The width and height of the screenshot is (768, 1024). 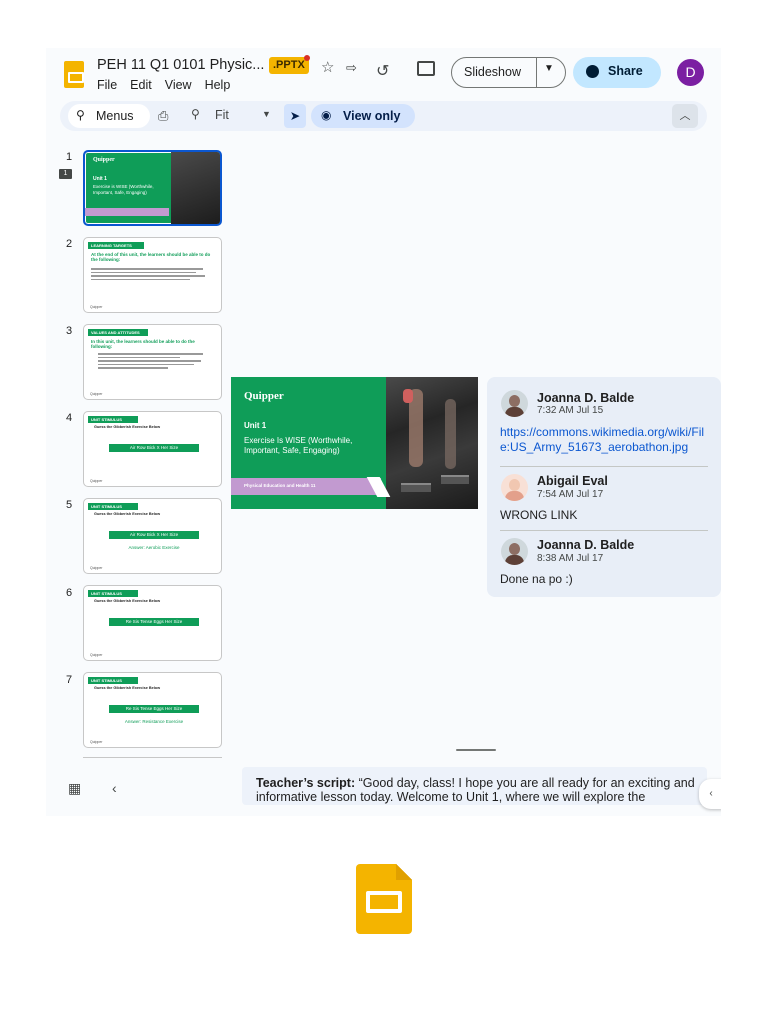 What do you see at coordinates (572, 481) in the screenshot?
I see `comment-author: Abigail Eval` at bounding box center [572, 481].